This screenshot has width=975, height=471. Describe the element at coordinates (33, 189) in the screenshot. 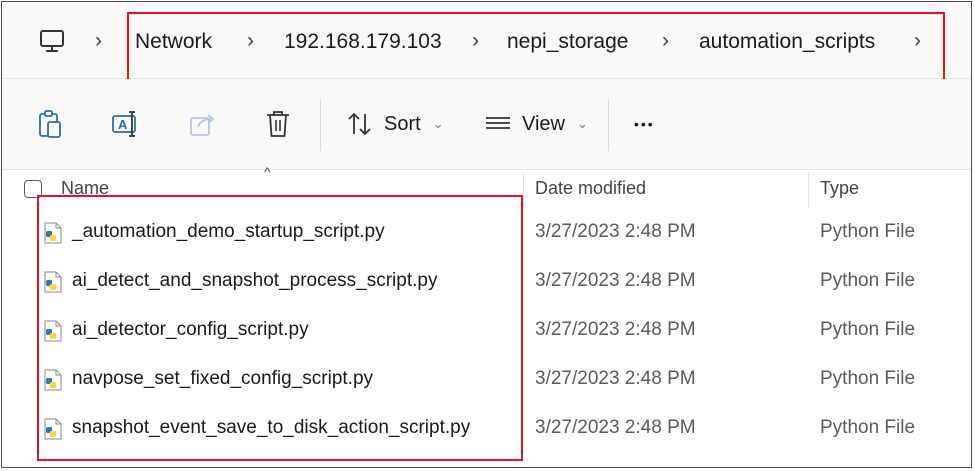

I see `select-all-checkbox` at that location.